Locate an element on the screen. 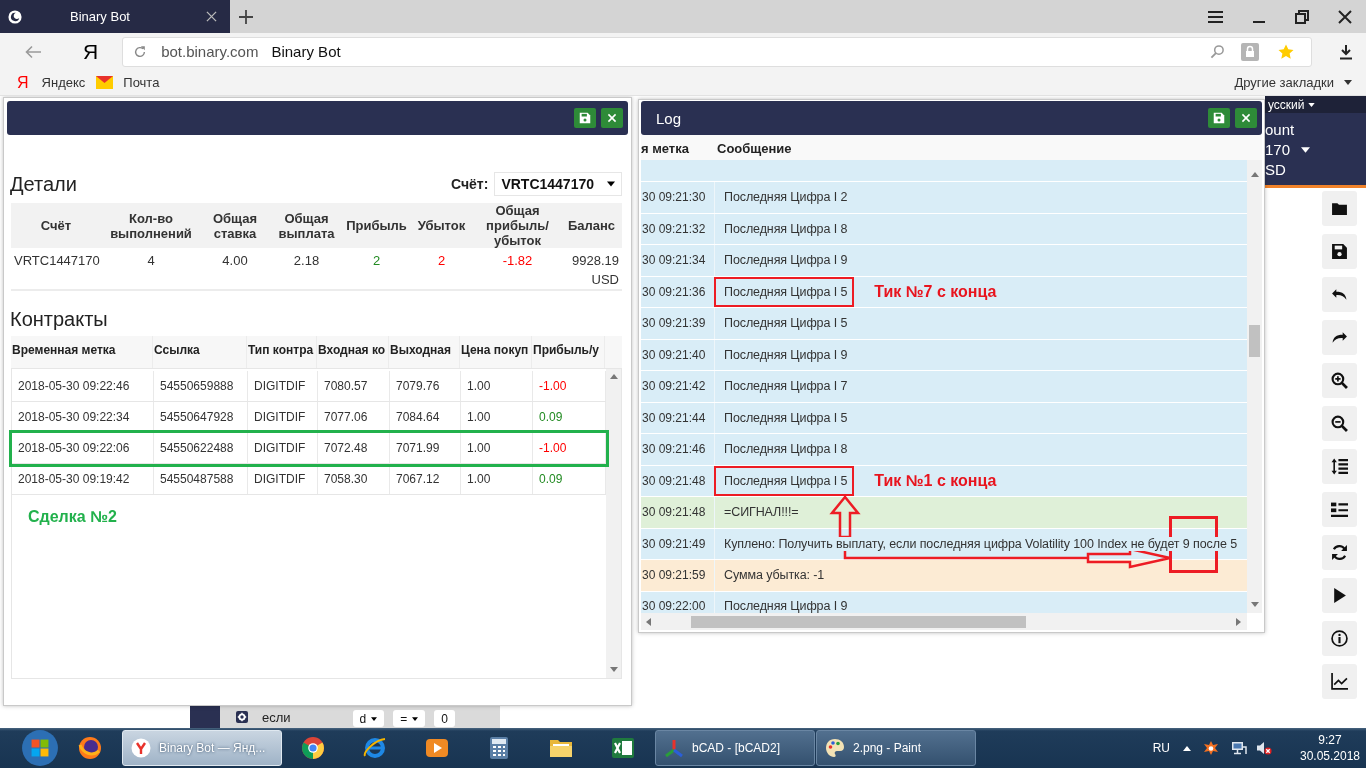  triangle-left-icon is located at coordinates (648, 621).